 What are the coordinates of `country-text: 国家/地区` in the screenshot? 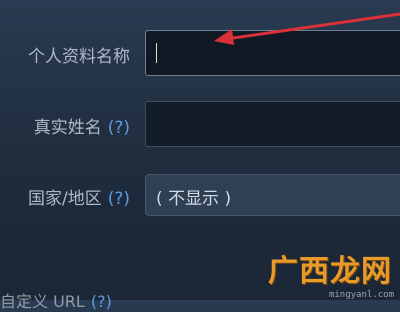 It's located at (64, 199).